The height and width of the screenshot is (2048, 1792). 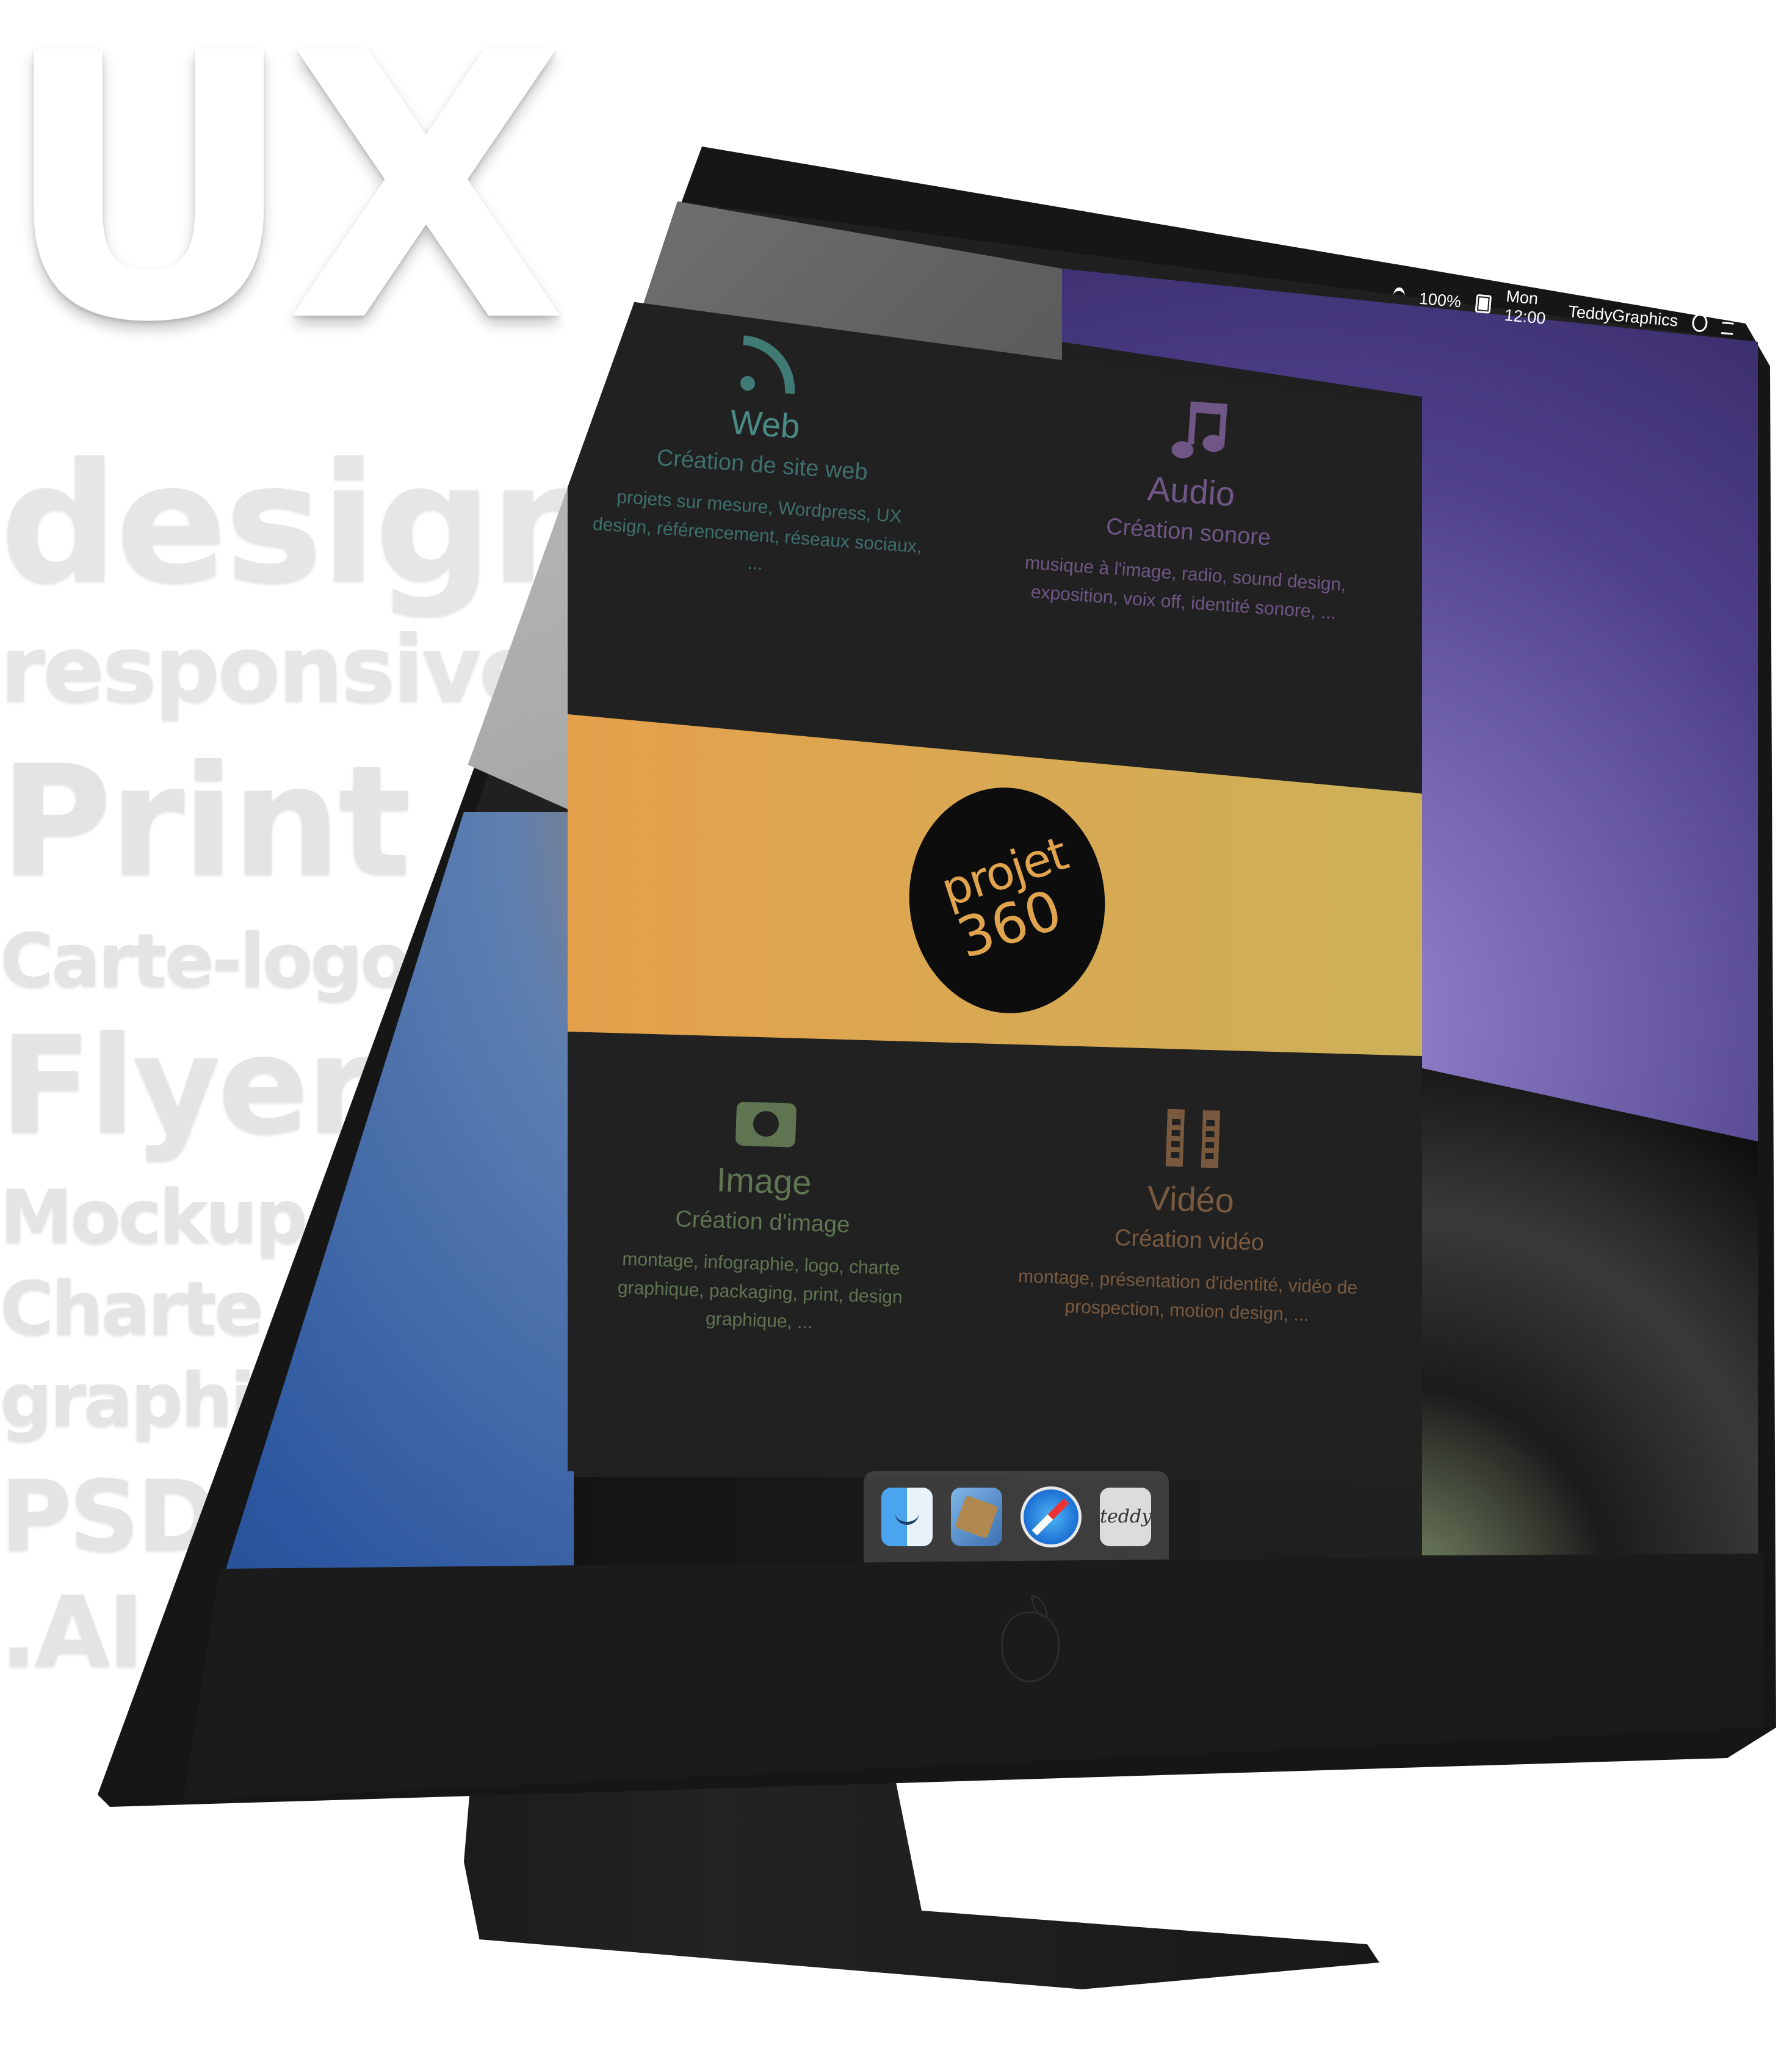 I want to click on word-design: design, so click(x=303, y=523).